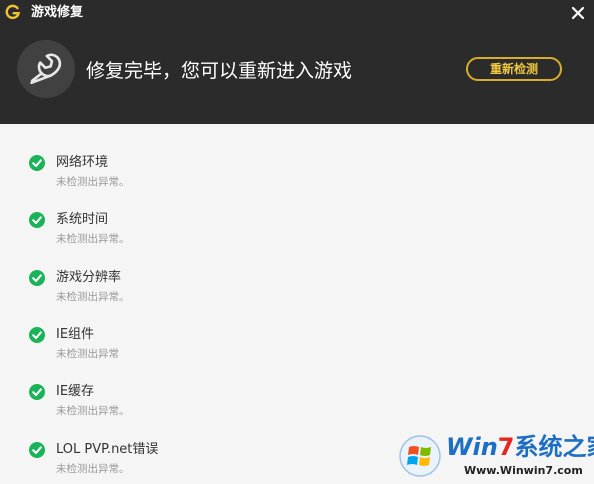 This screenshot has width=594, height=484. What do you see at coordinates (200, 328) in the screenshot?
I see `list-item: IE组件 未检测出异常` at bounding box center [200, 328].